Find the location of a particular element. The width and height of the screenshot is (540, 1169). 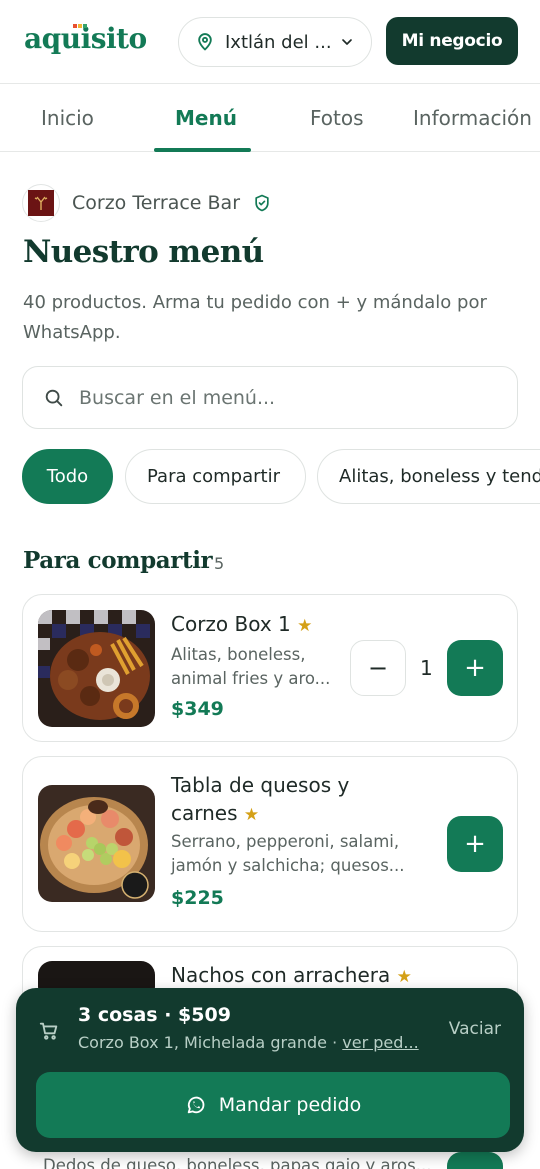

clear-cart-button: Vaciar is located at coordinates (475, 1029).